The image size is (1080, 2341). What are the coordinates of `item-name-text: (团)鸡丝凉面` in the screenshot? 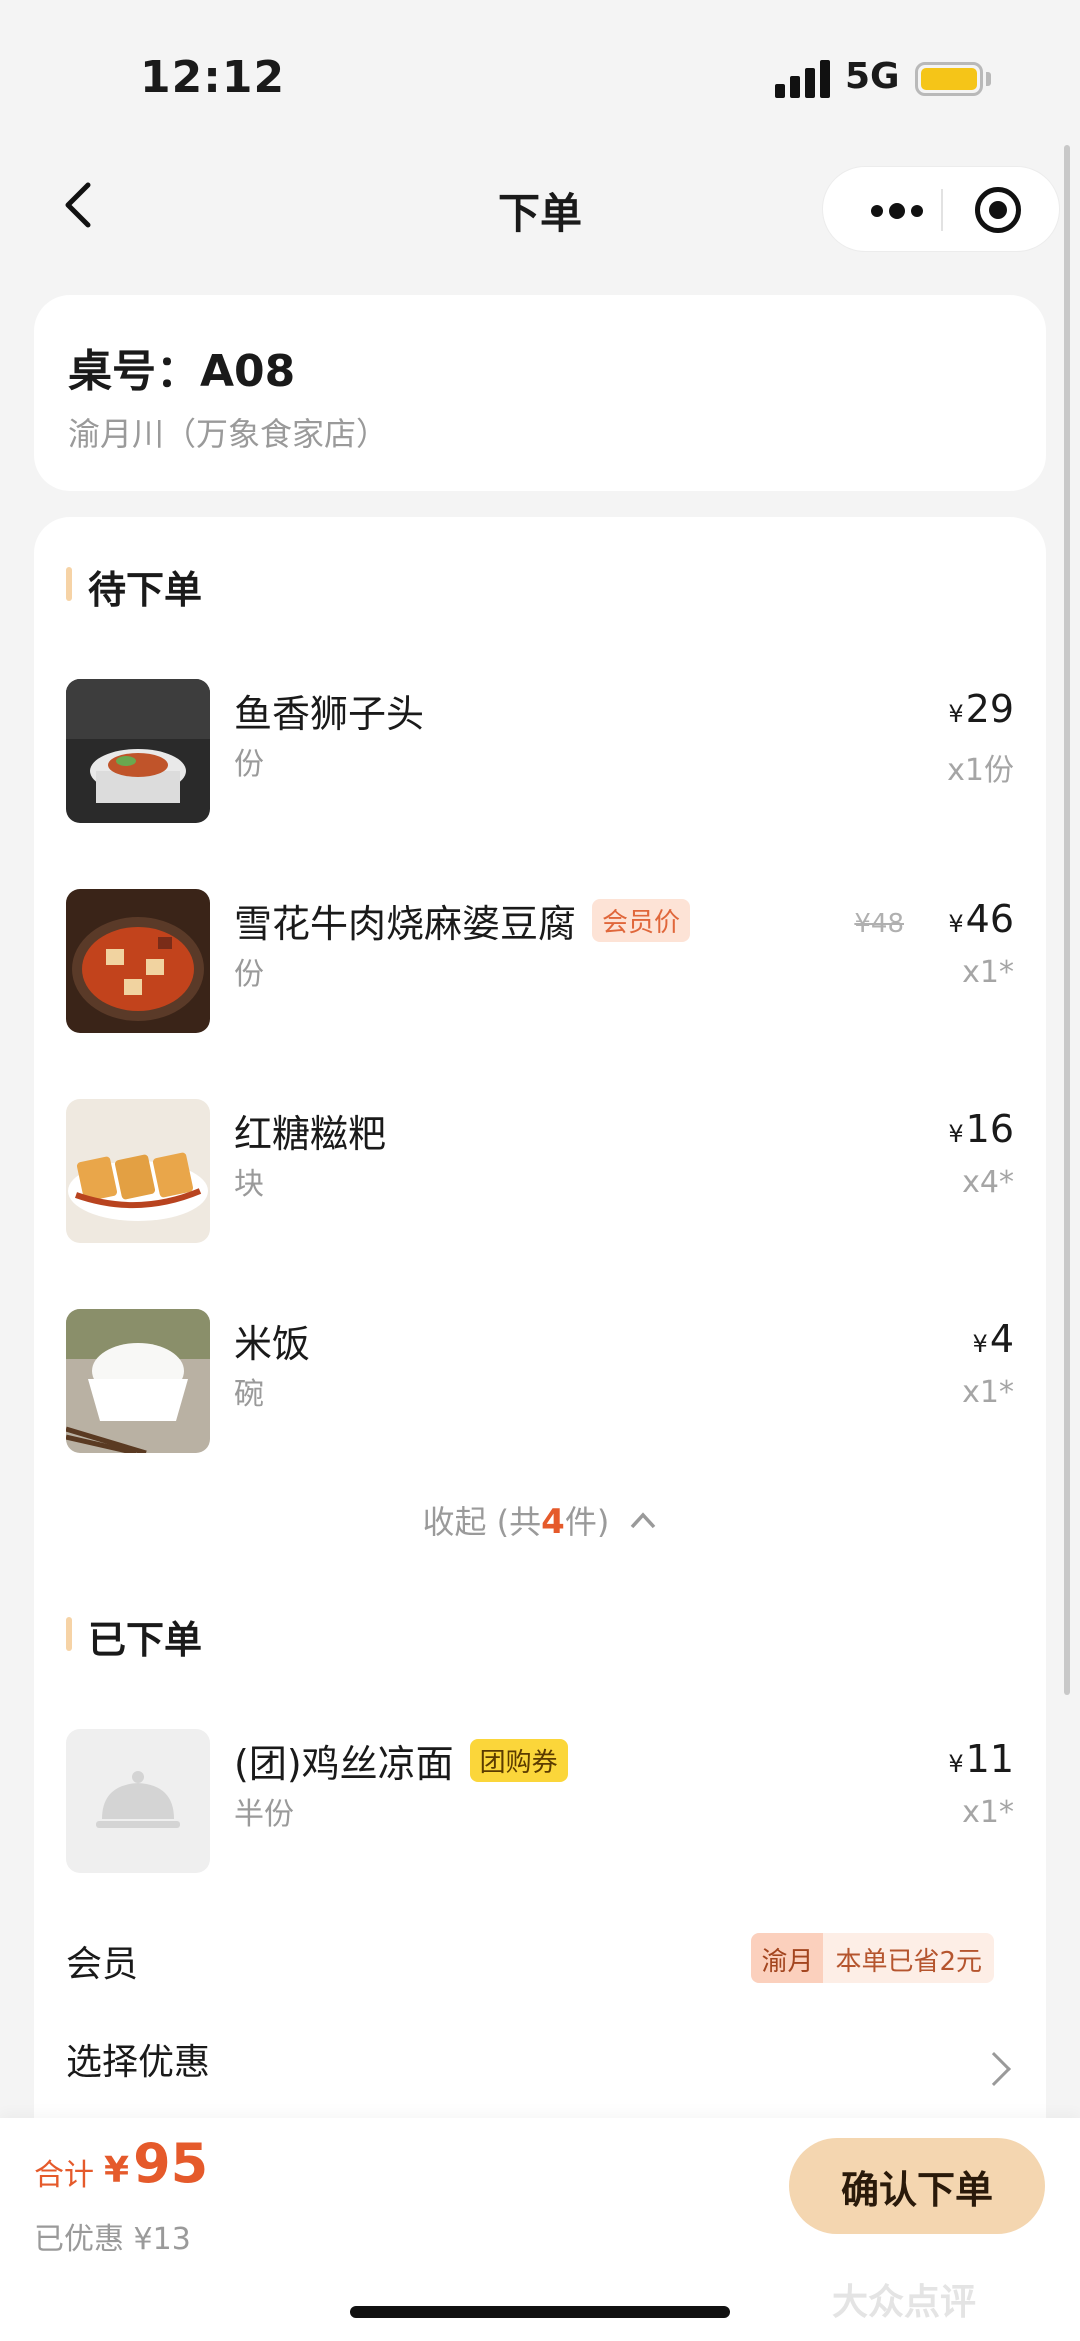 It's located at (344, 1764).